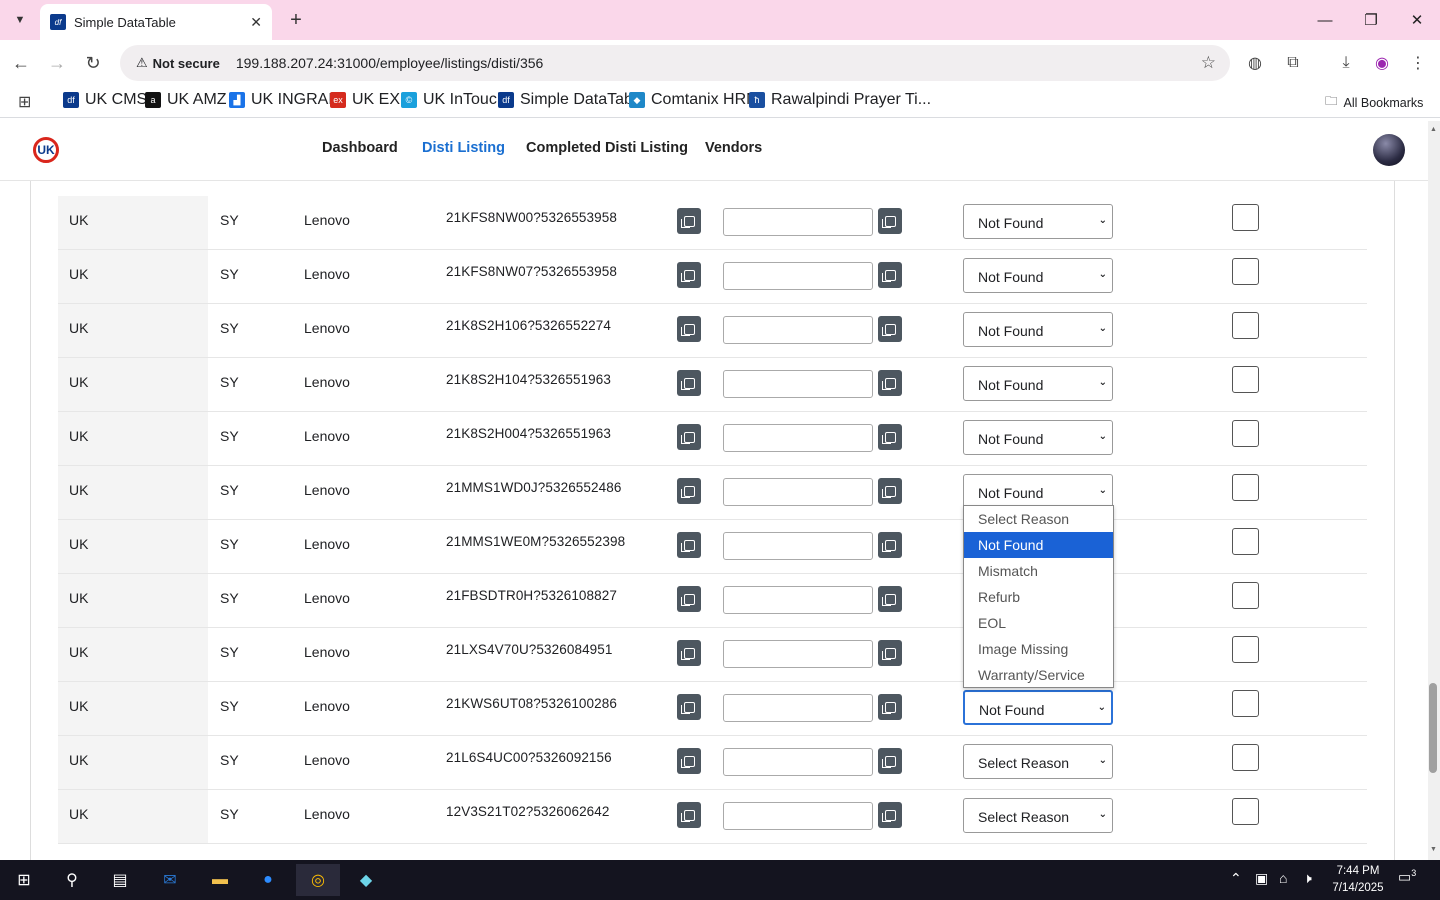 This screenshot has width=1440, height=900. I want to click on nav-item: Vendors, so click(733, 148).